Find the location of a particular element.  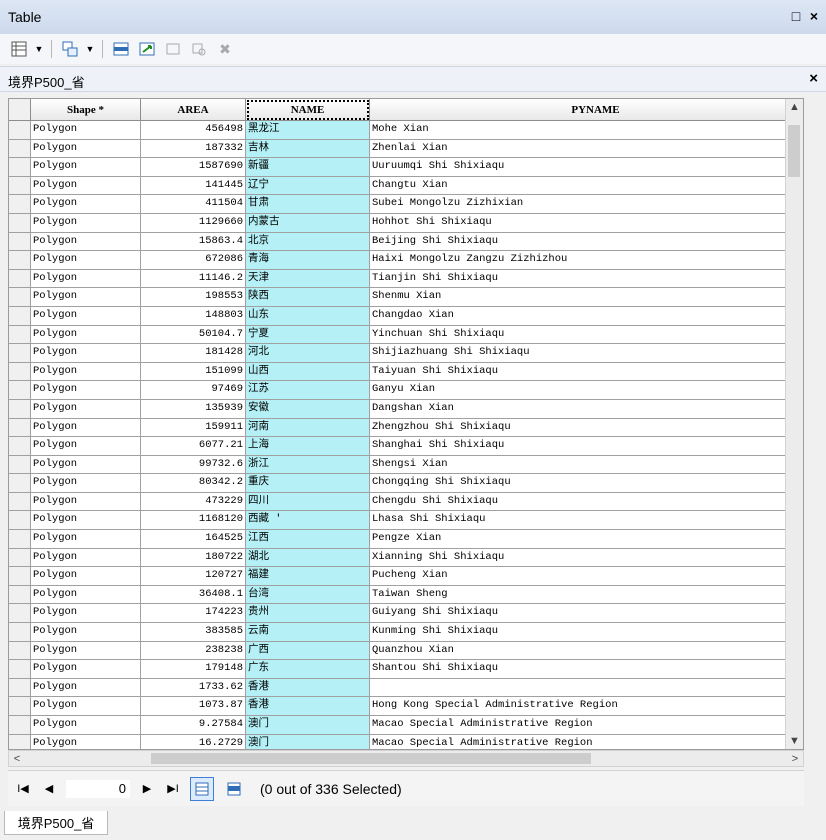

cell-area: 141445 is located at coordinates (193, 186).